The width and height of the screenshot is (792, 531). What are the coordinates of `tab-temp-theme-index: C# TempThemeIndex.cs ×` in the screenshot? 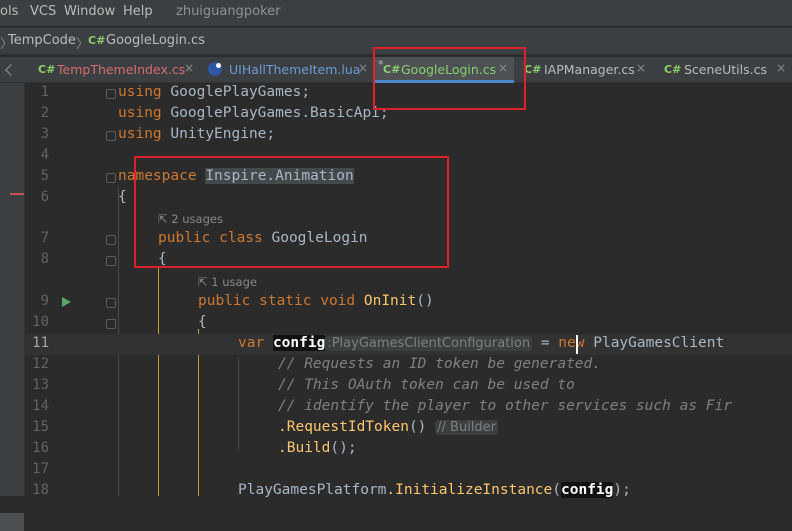 It's located at (114, 69).